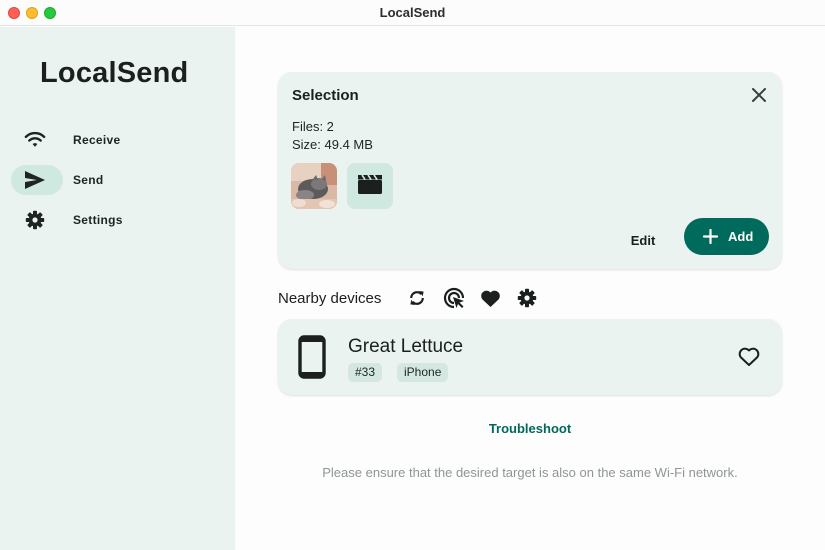 The height and width of the screenshot is (550, 825). Describe the element at coordinates (330, 298) in the screenshot. I see `nearby-devices-label: Nearby devices` at that location.